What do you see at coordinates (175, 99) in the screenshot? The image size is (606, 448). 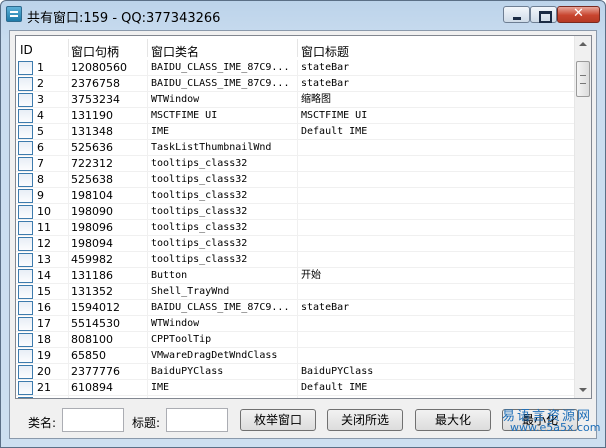 I see `cell-class: WTWindow` at bounding box center [175, 99].